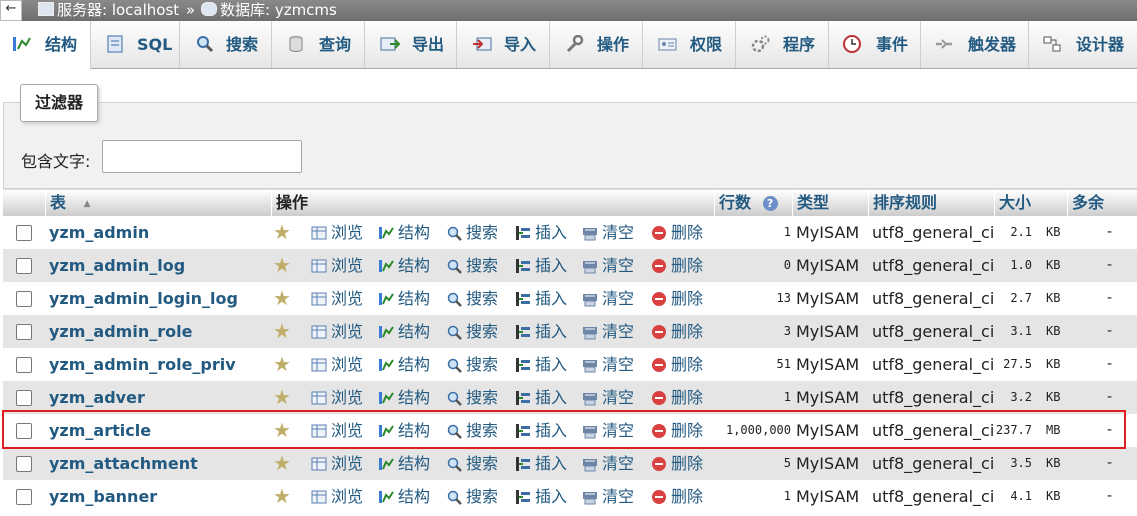  Describe the element at coordinates (11, 10) in the screenshot. I see `back-arrow-icon: ←` at that location.